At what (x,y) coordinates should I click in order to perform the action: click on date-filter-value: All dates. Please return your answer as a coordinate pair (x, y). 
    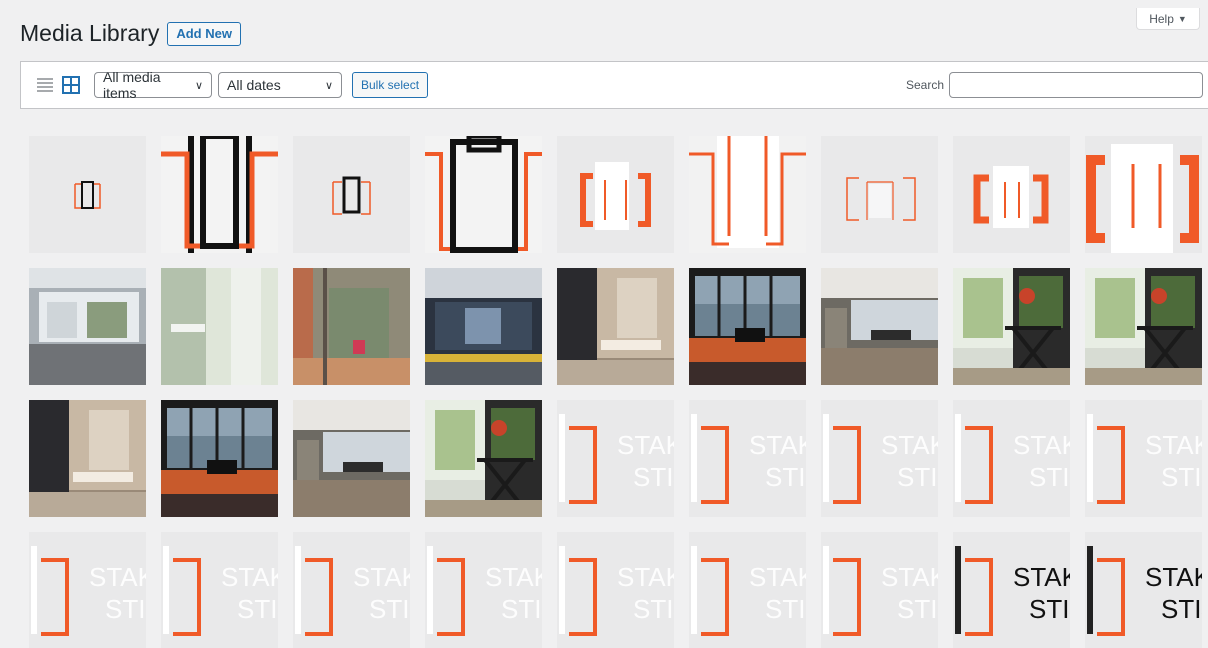
    Looking at the image, I should click on (254, 85).